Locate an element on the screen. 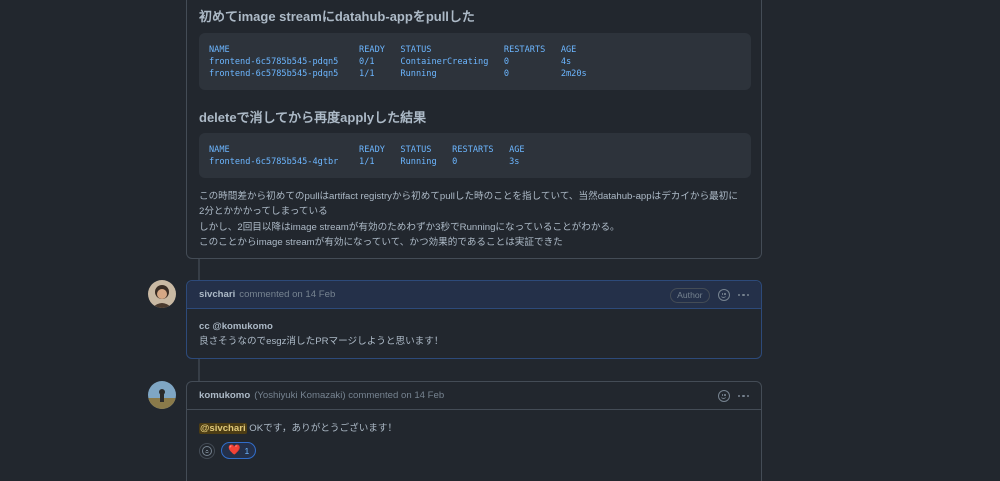 The image size is (1000, 481). comment-line: 良さそうなのでesgz消したPRマージしようと思います！ is located at coordinates (321, 341).